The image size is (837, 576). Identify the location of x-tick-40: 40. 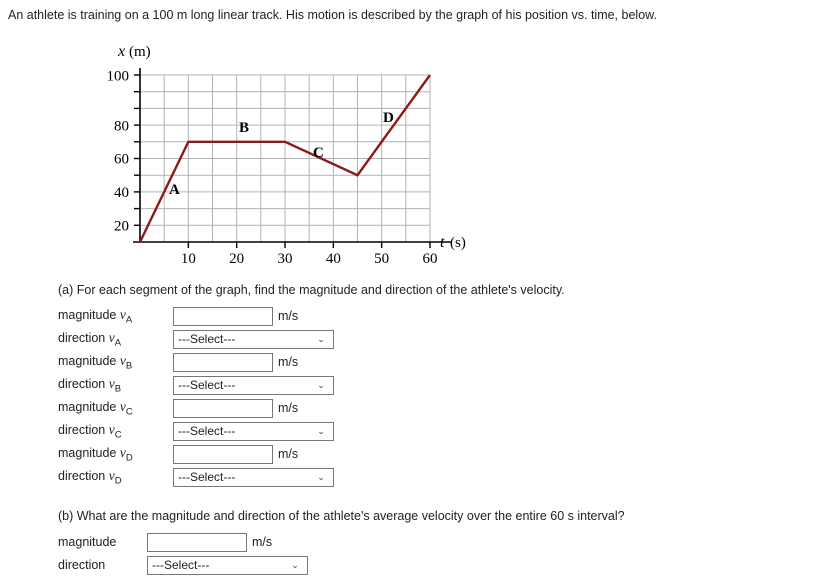
(333, 258).